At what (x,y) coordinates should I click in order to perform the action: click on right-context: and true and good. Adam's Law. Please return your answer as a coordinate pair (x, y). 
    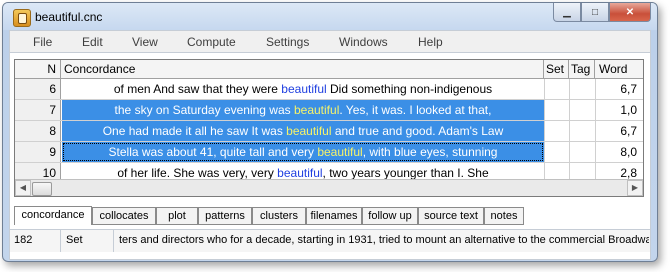
    Looking at the image, I should click on (417, 131).